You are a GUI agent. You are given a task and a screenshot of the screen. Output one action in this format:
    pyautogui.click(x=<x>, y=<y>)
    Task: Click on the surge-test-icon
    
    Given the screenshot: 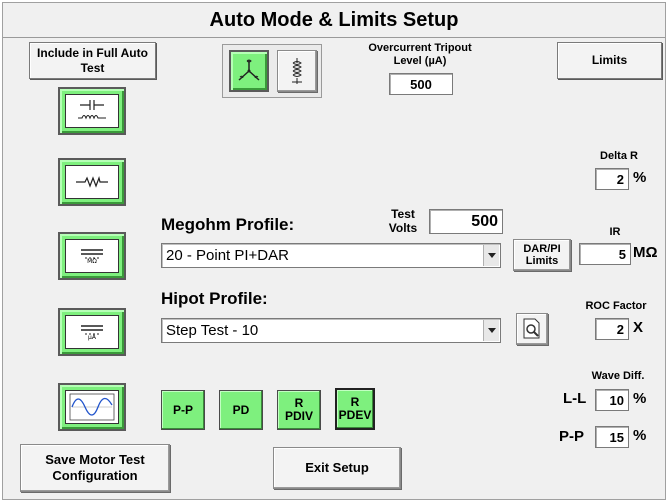 What is the action you would take?
    pyautogui.click(x=92, y=110)
    